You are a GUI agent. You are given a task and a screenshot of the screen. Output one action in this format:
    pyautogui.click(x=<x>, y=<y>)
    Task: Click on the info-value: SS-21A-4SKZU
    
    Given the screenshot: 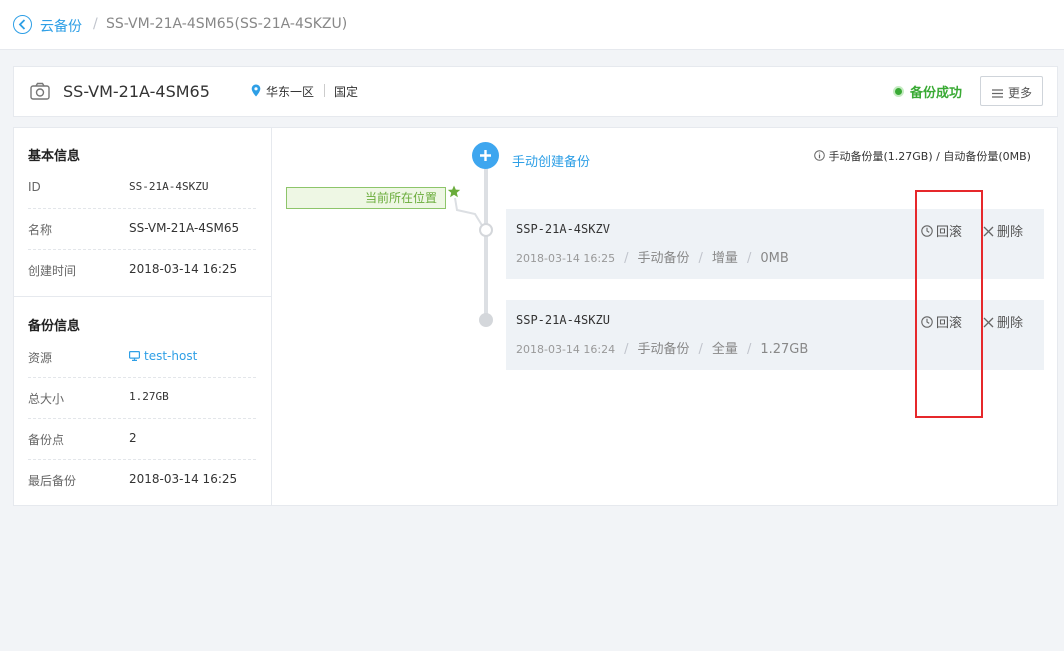 What is the action you would take?
    pyautogui.click(x=169, y=186)
    